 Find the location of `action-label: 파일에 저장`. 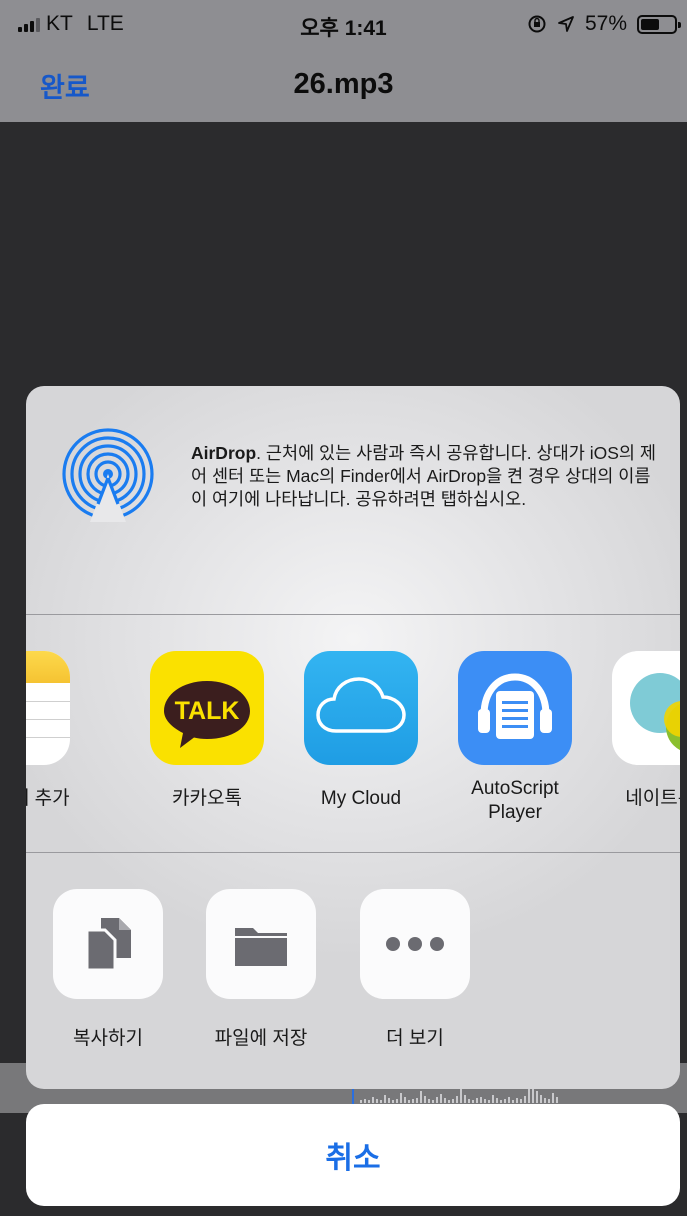

action-label: 파일에 저장 is located at coordinates (261, 1038).